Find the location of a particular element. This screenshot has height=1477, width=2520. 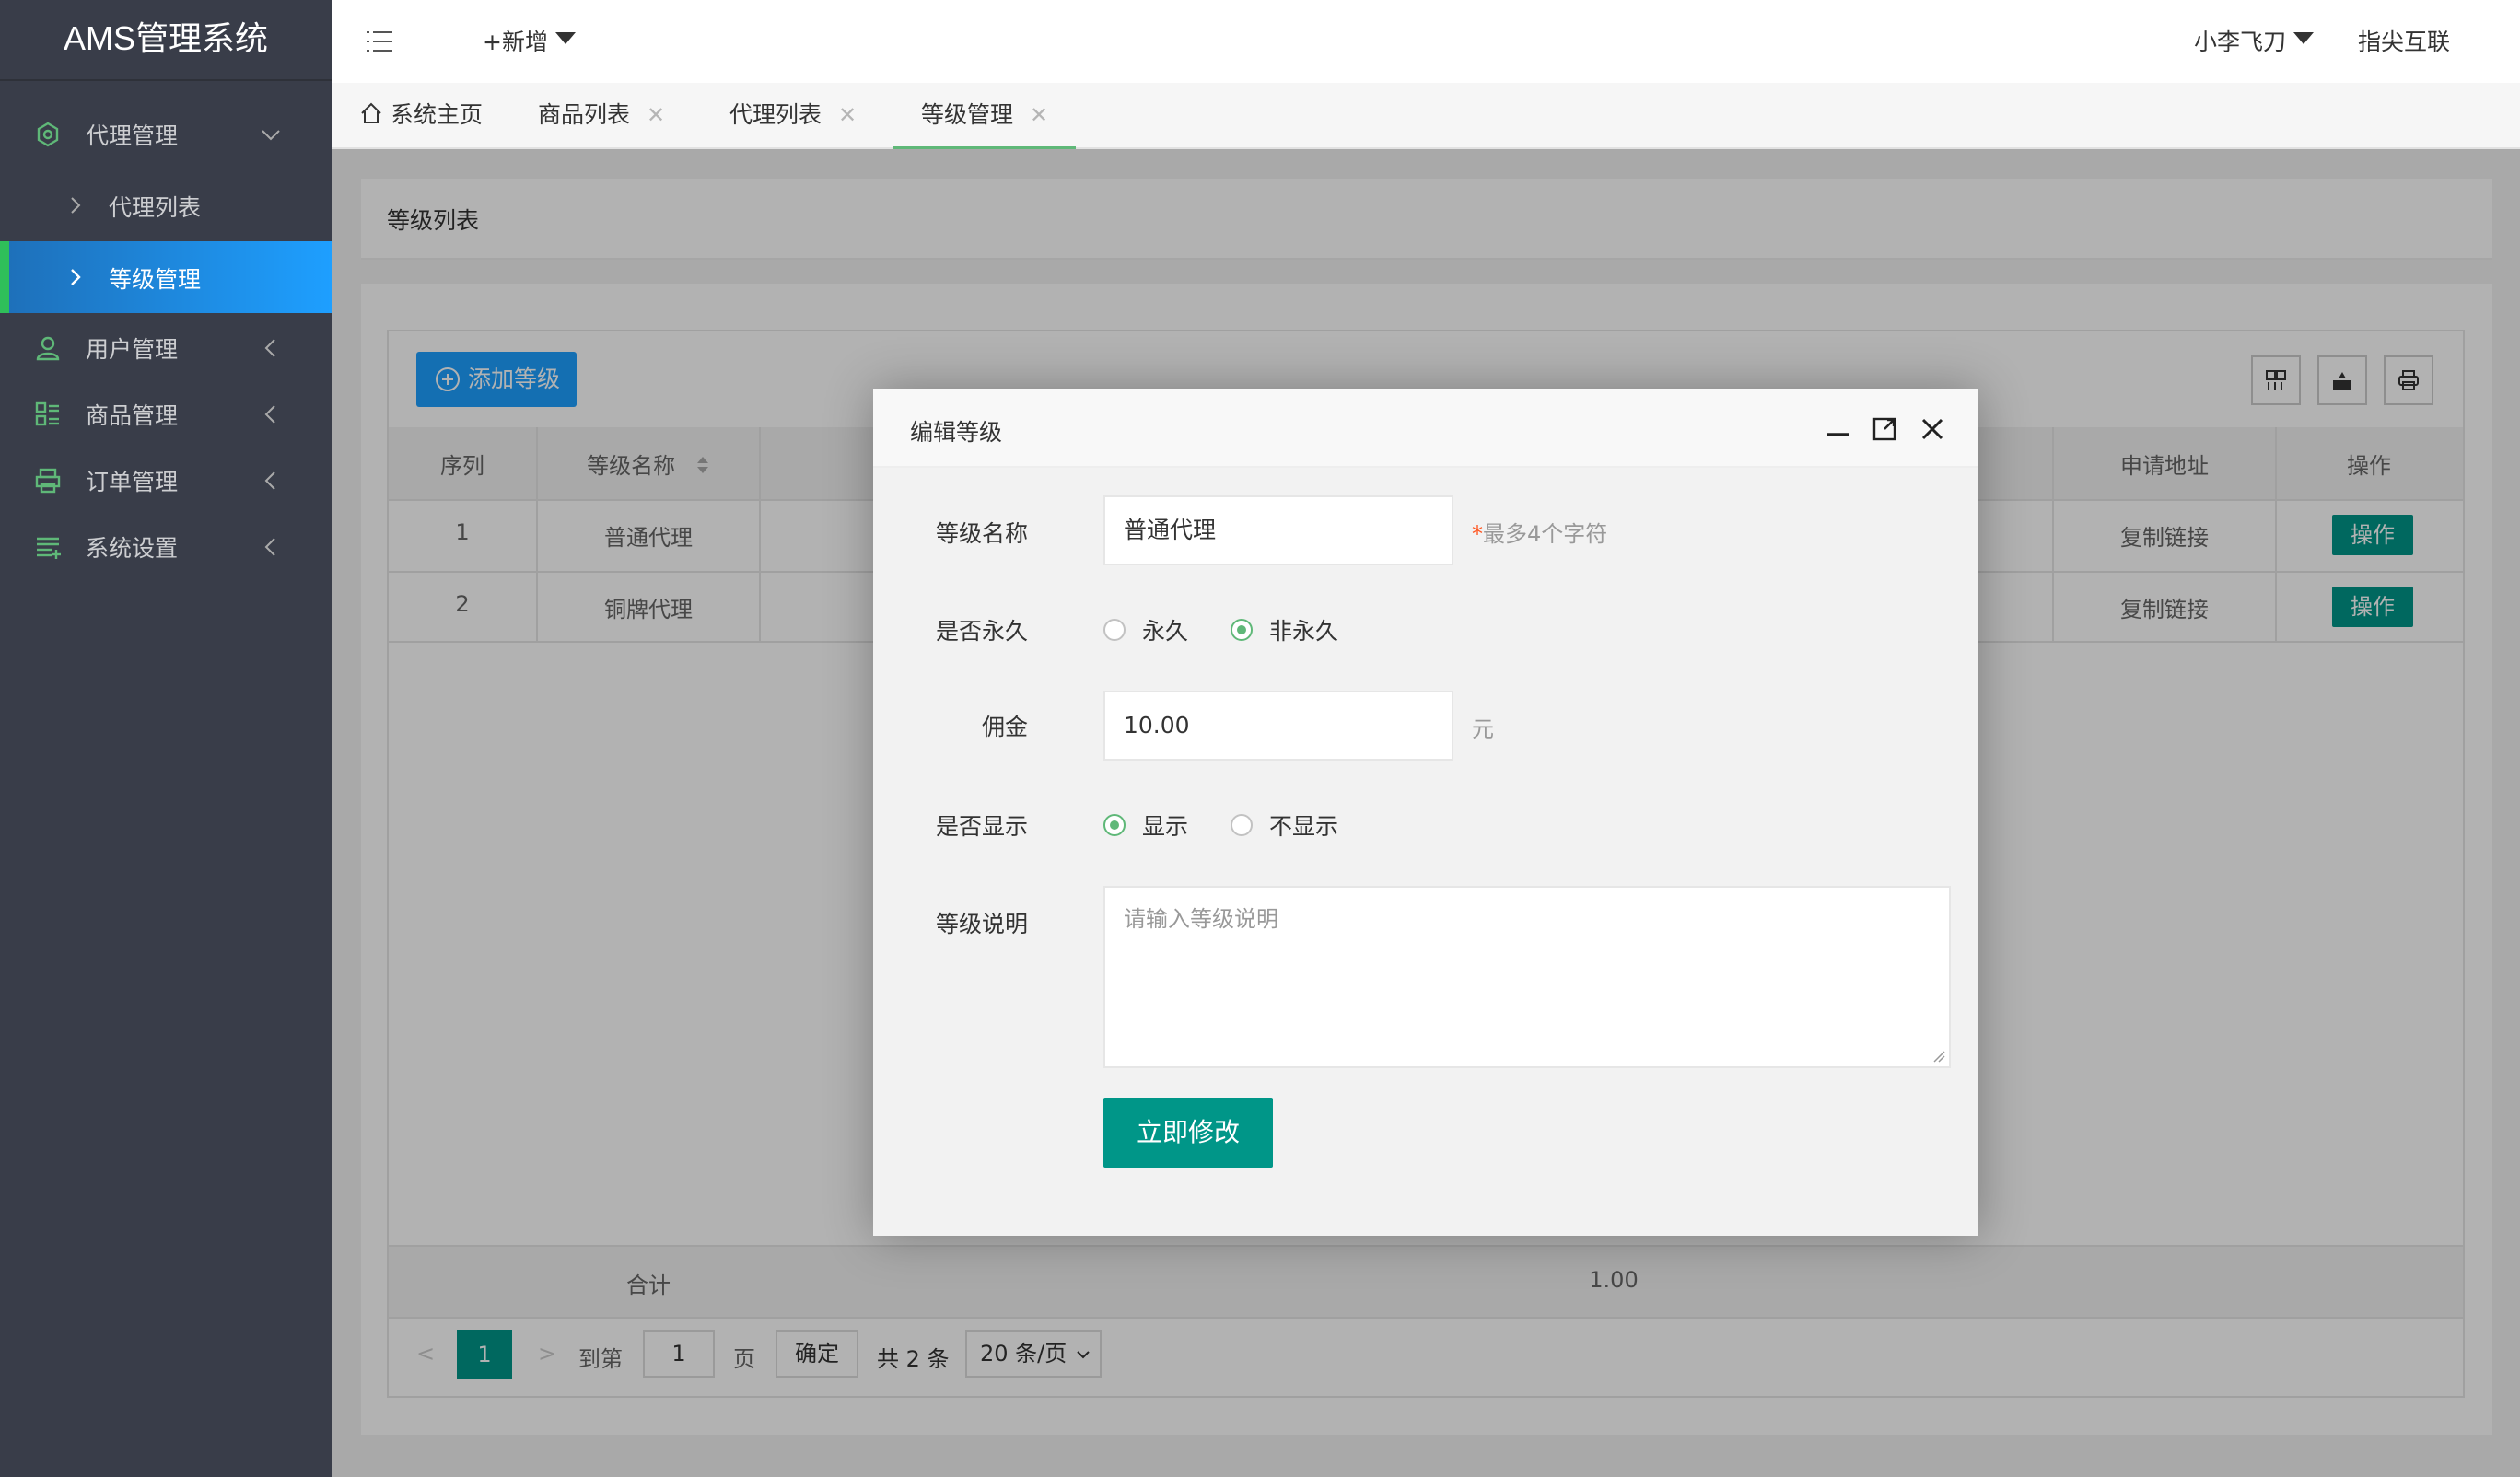

goods-icon is located at coordinates (47, 413).